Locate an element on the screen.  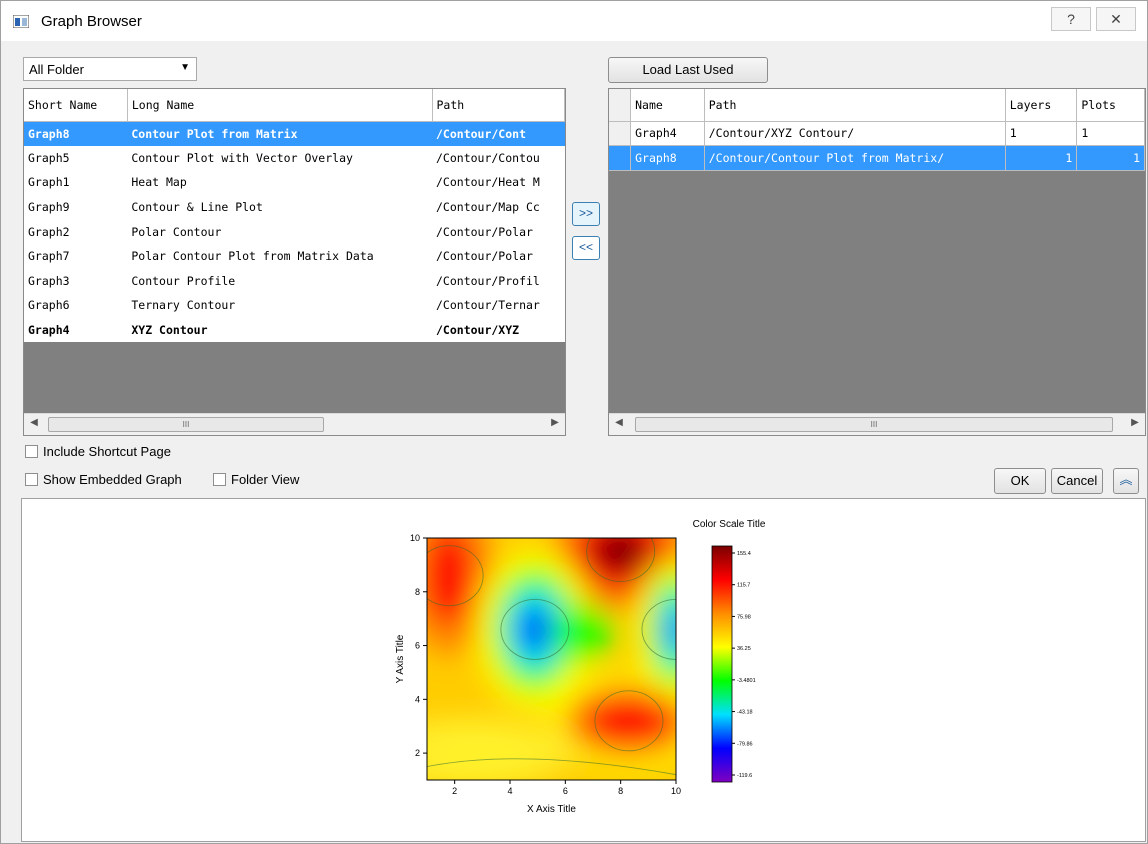
cell-short-name: Graph6 is located at coordinates (76, 305).